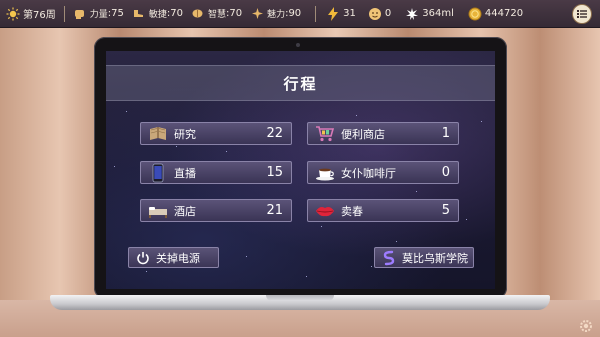 The image size is (600, 337). Describe the element at coordinates (341, 13) in the screenshot. I see `energy-stat: 31` at that location.